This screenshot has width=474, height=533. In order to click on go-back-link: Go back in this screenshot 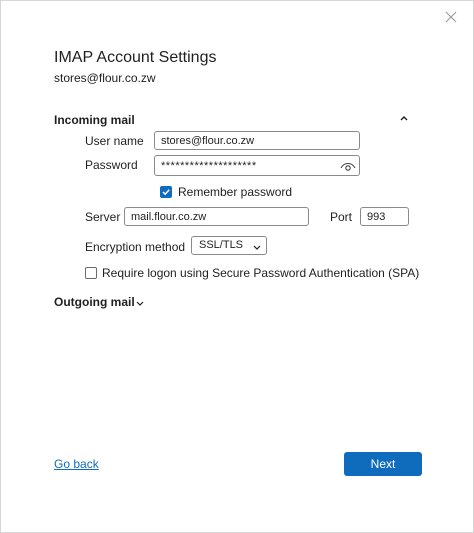, I will do `click(76, 464)`.